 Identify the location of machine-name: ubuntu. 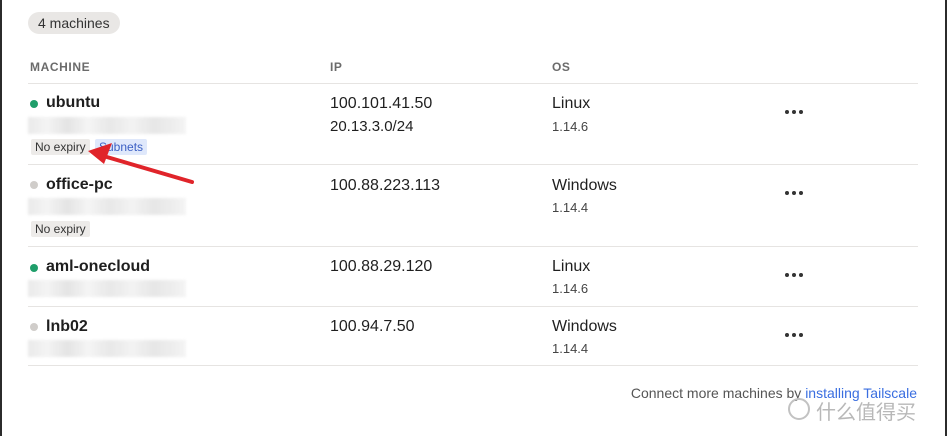
(73, 103).